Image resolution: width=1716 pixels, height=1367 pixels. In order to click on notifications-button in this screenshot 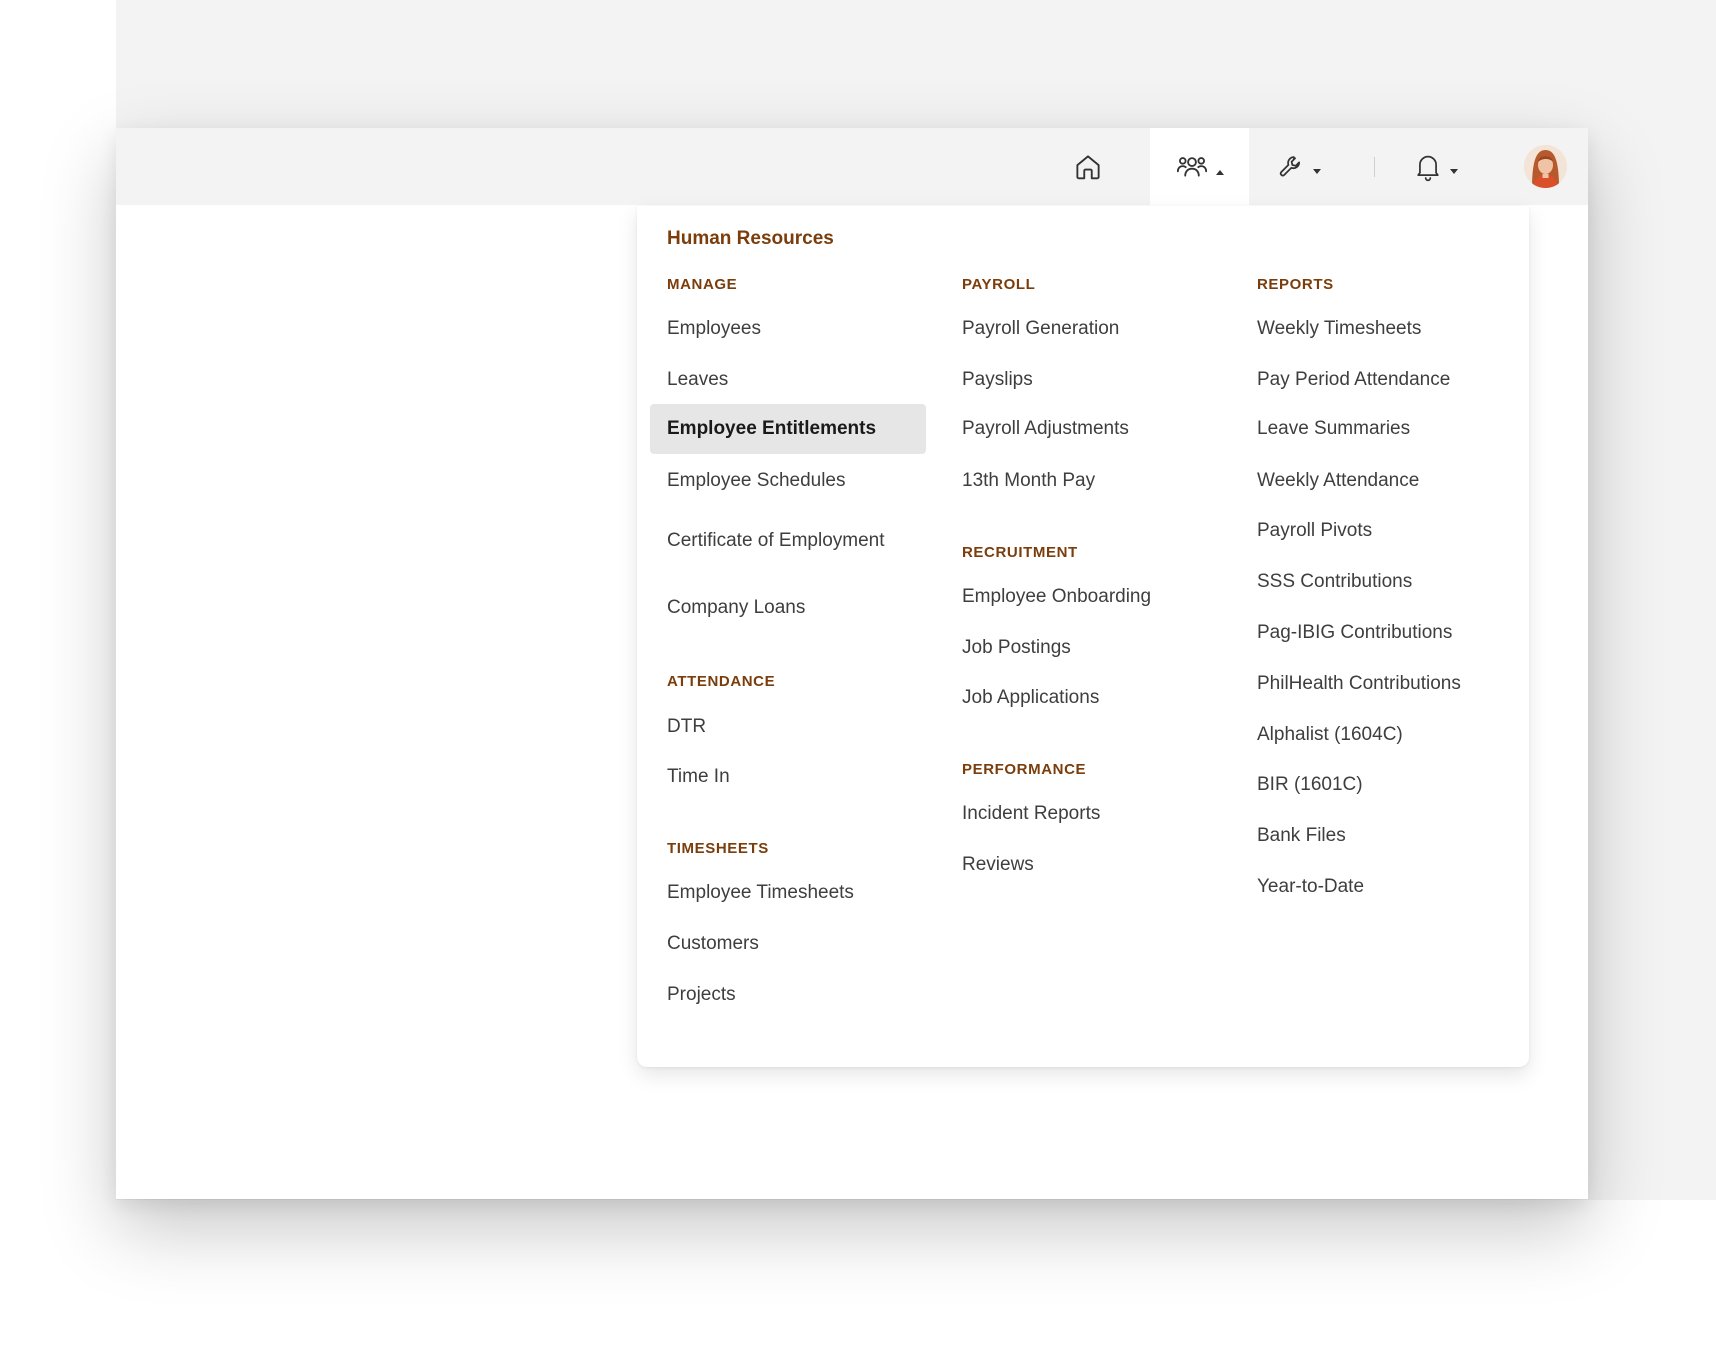, I will do `click(1436, 166)`.